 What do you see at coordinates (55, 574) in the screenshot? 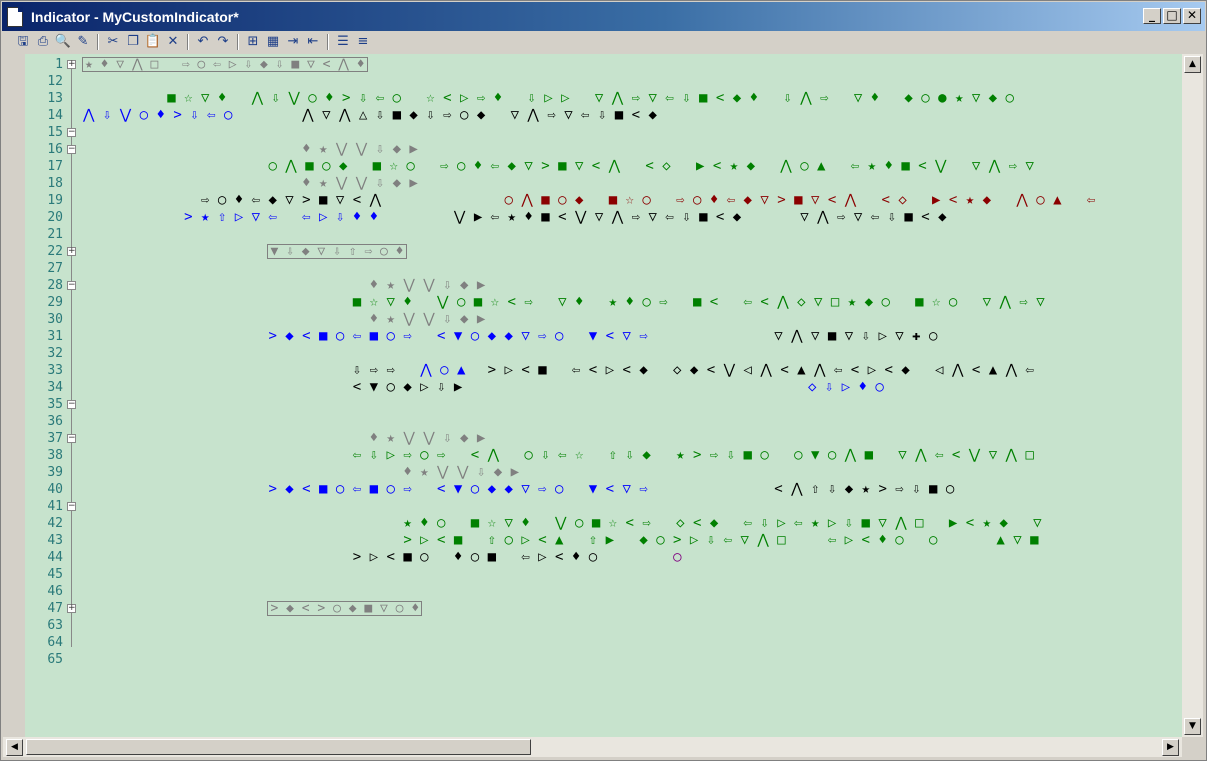
I see `line-number: 45` at bounding box center [55, 574].